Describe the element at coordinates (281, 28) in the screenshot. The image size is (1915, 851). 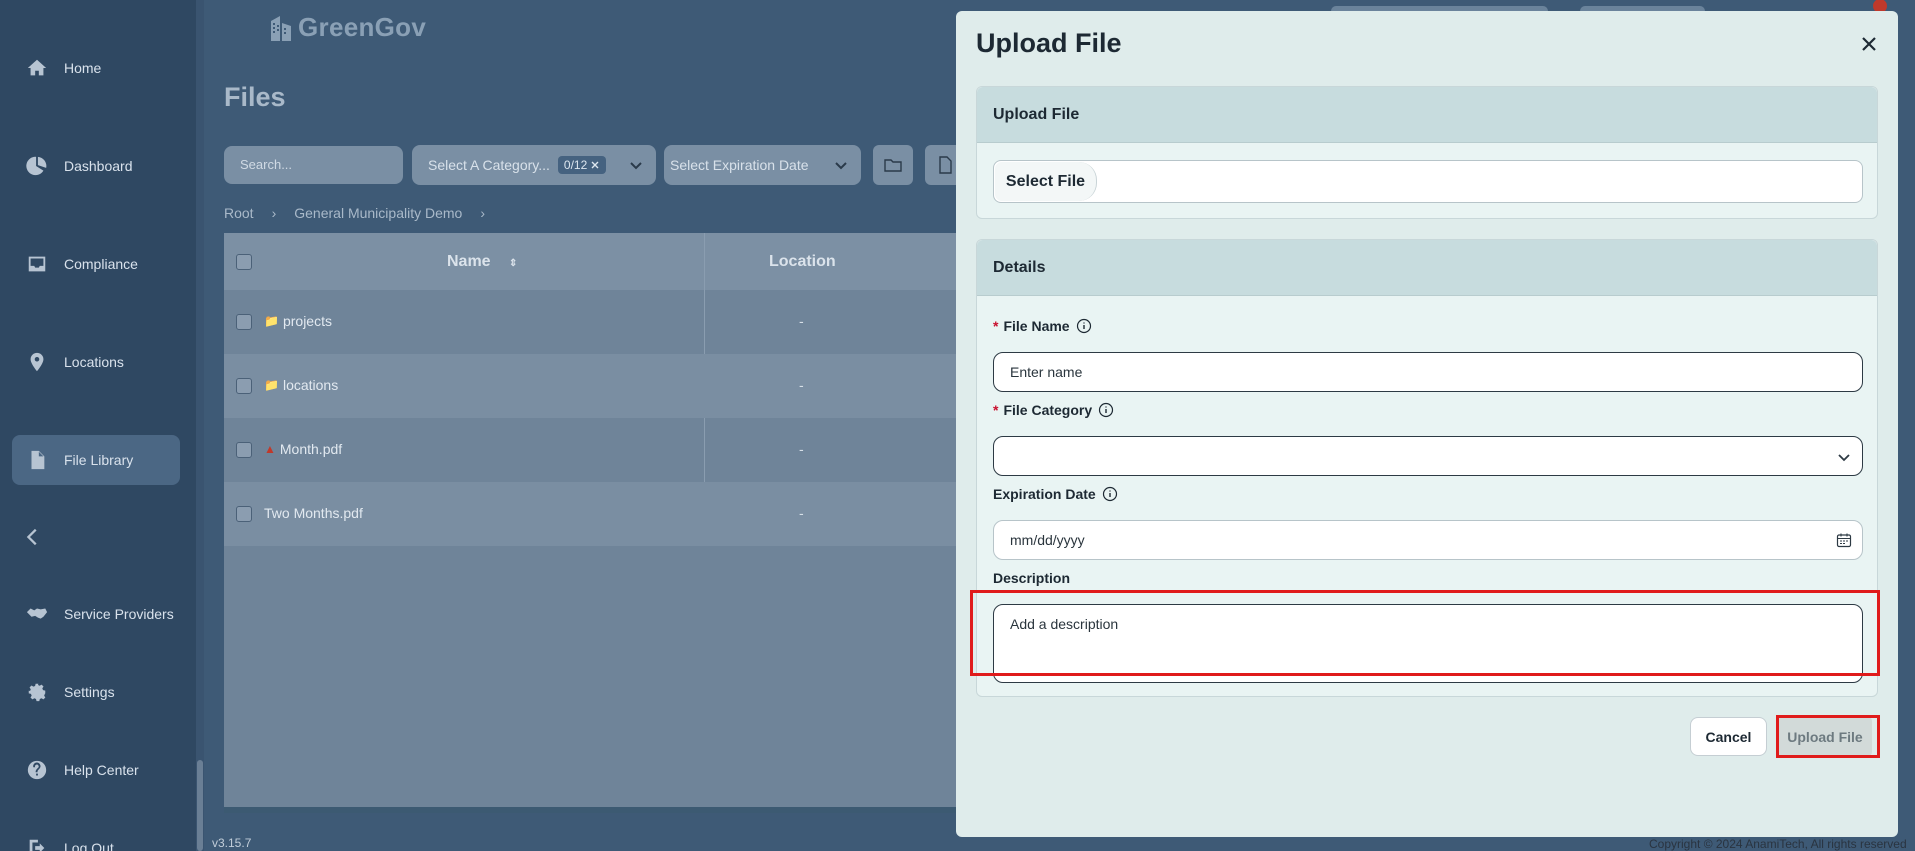
I see `building-icon` at that location.